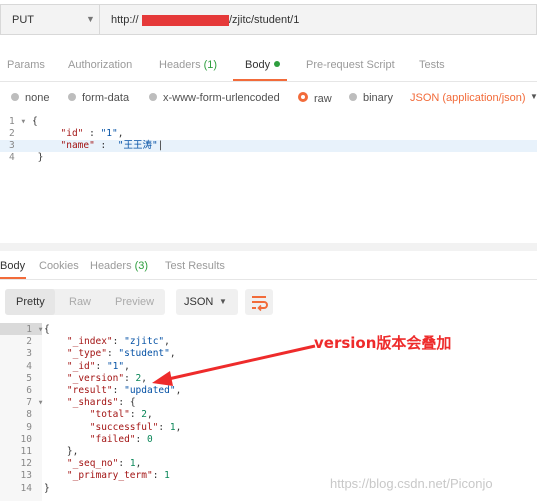  I want to click on wrap-lines-button, so click(259, 302).